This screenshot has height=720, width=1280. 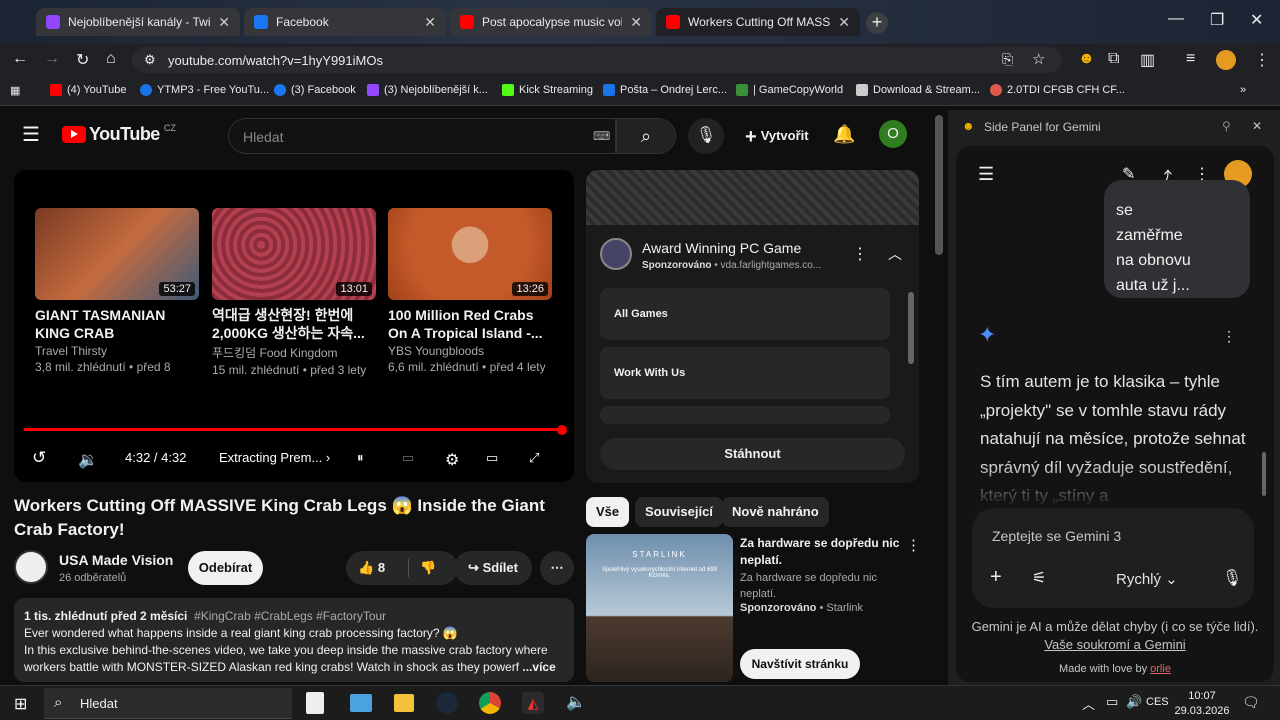 I want to click on volume-tray-icon: 🔊, so click(x=1134, y=702).